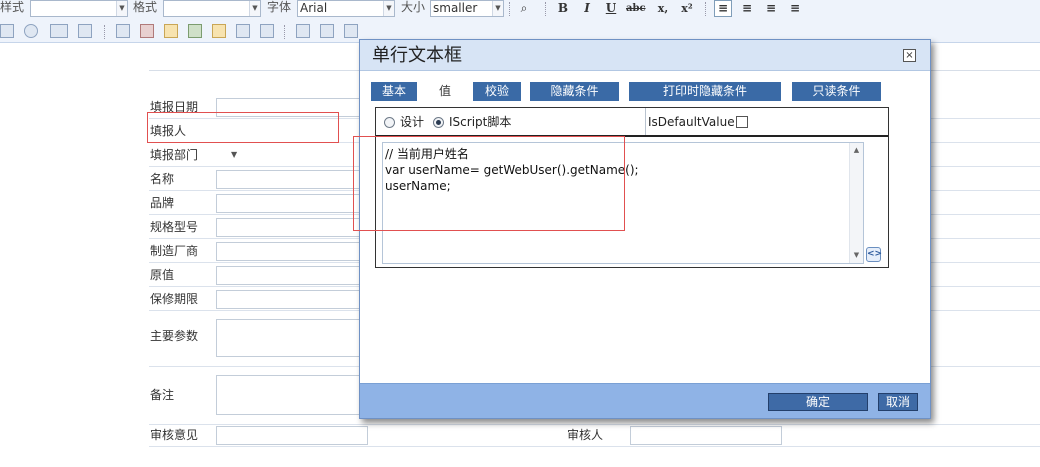 The height and width of the screenshot is (467, 1040). What do you see at coordinates (394, 91) in the screenshot?
I see `tab-basic: 基本` at bounding box center [394, 91].